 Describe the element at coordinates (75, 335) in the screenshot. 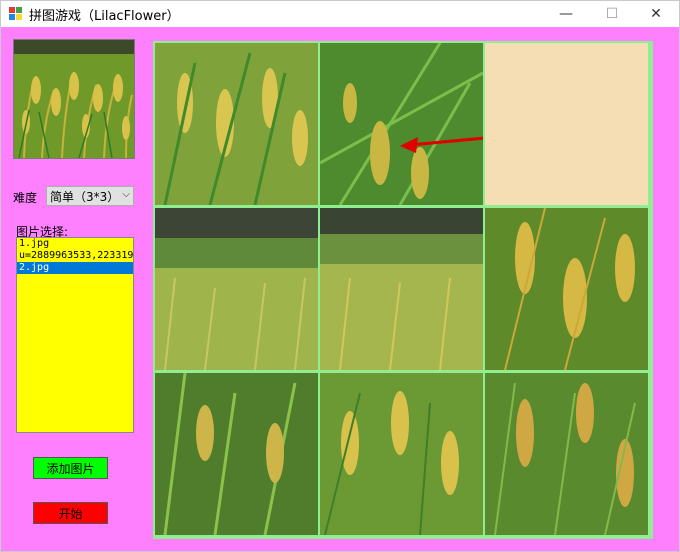

I see `image-listbox: 1.jpg u=2889963533,223319 2.jpg` at that location.